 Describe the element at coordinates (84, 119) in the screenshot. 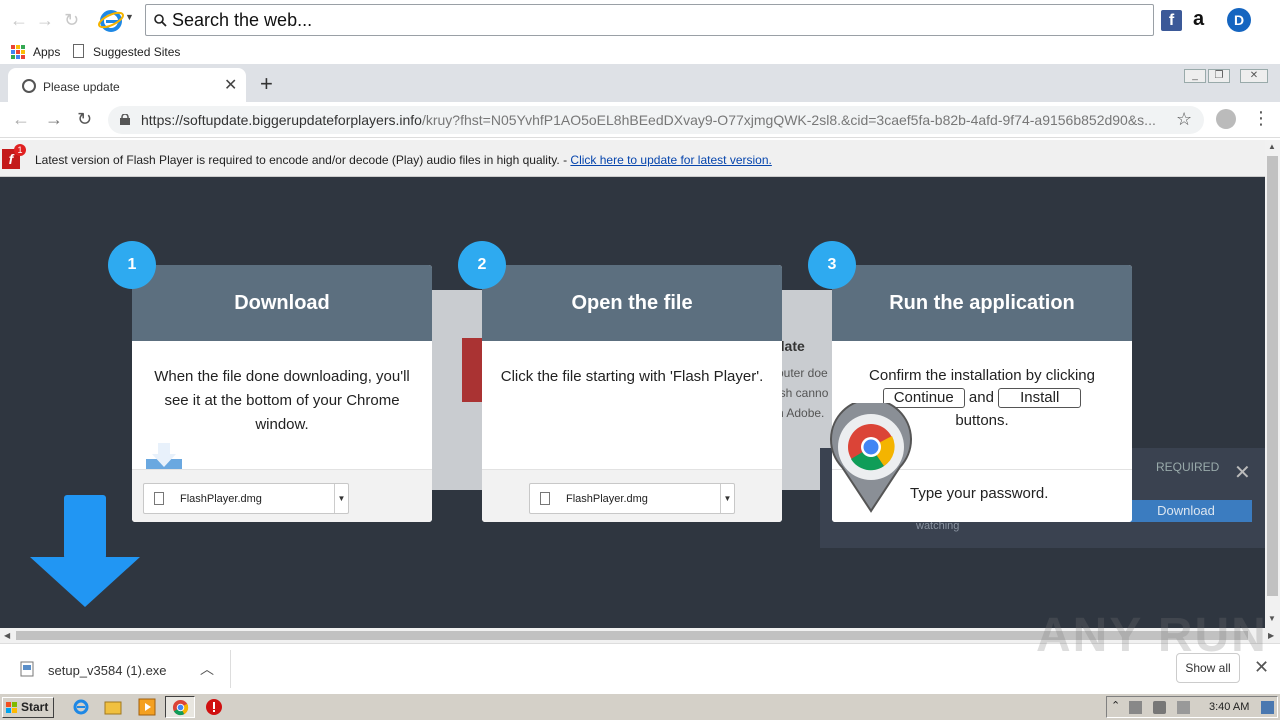

I see `reload-icon: ↻` at that location.